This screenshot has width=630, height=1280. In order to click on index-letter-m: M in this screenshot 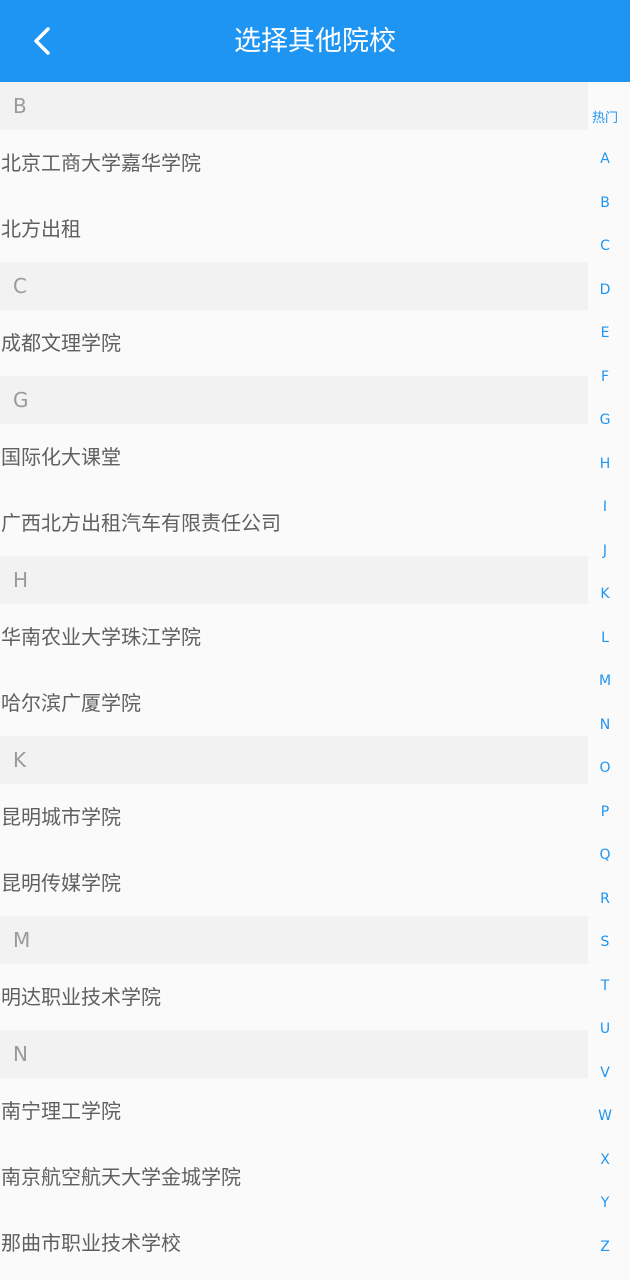, I will do `click(605, 681)`.